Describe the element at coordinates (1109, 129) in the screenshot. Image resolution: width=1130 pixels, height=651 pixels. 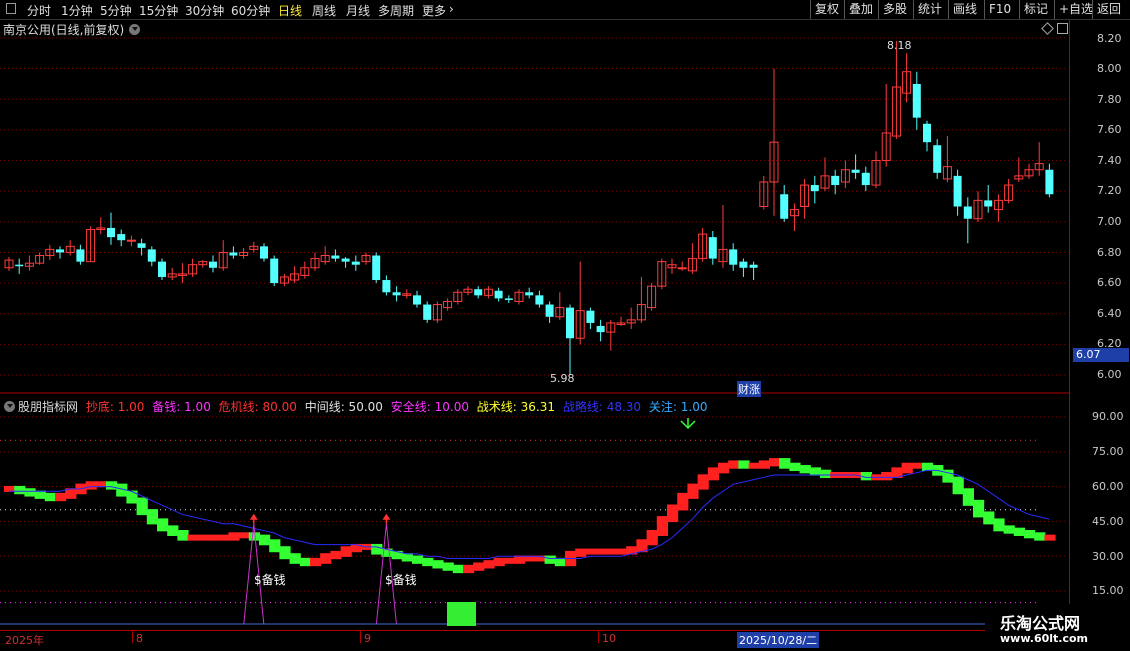
I see `price-label: 7.60` at that location.